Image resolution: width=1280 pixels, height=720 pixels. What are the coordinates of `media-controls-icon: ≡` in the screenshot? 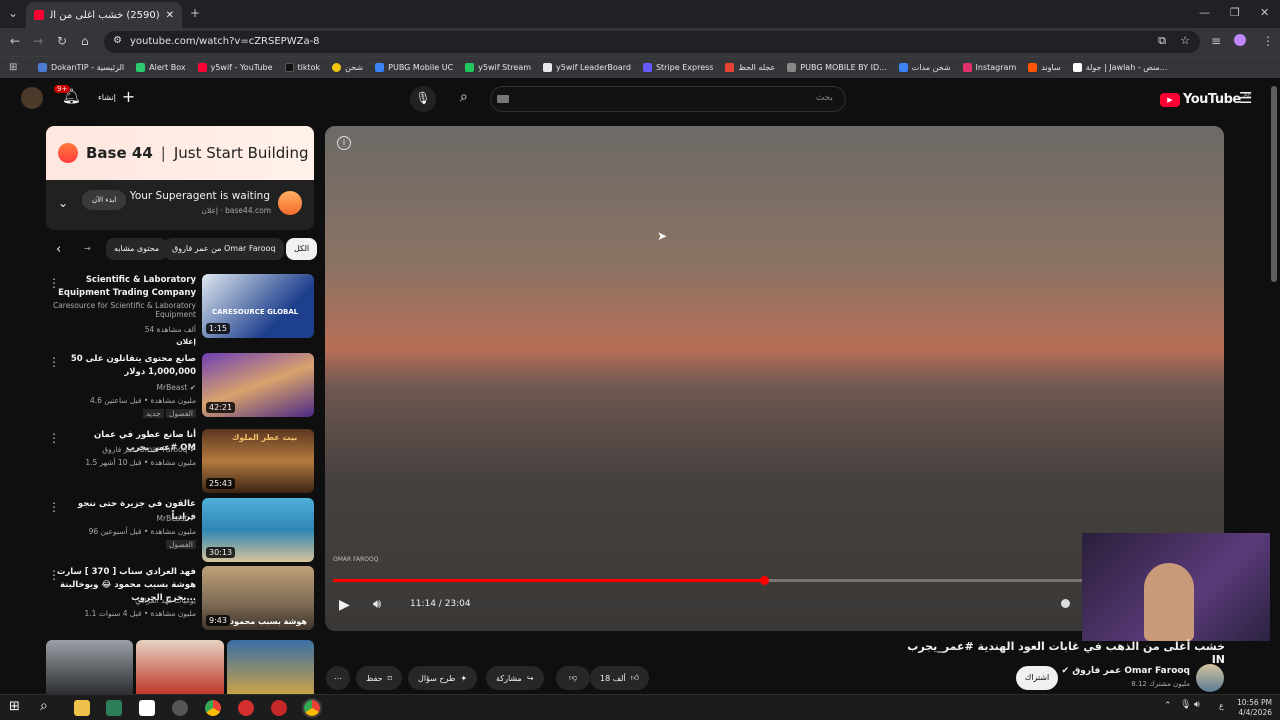 It's located at (1216, 41).